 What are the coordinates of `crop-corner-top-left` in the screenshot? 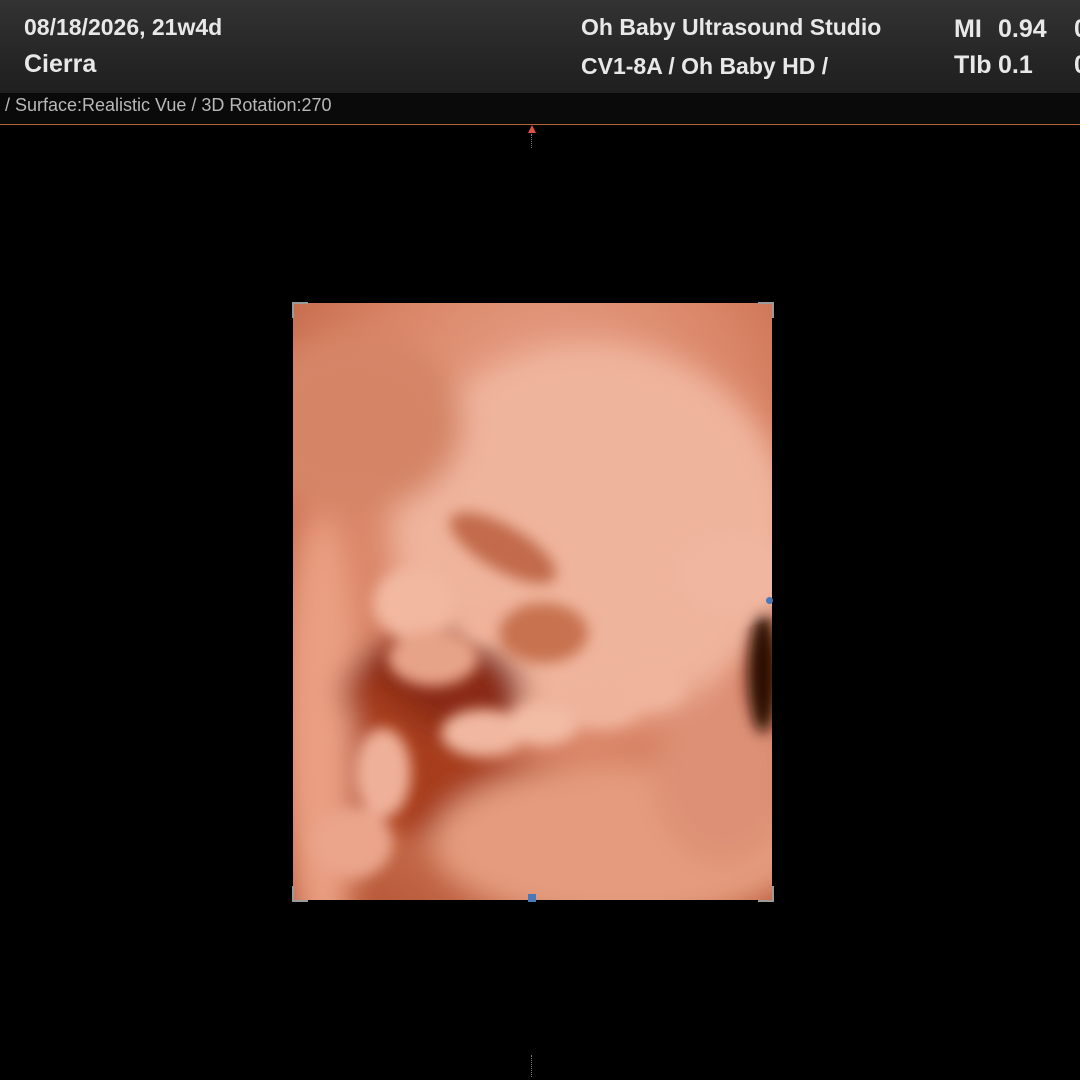 It's located at (300, 310).